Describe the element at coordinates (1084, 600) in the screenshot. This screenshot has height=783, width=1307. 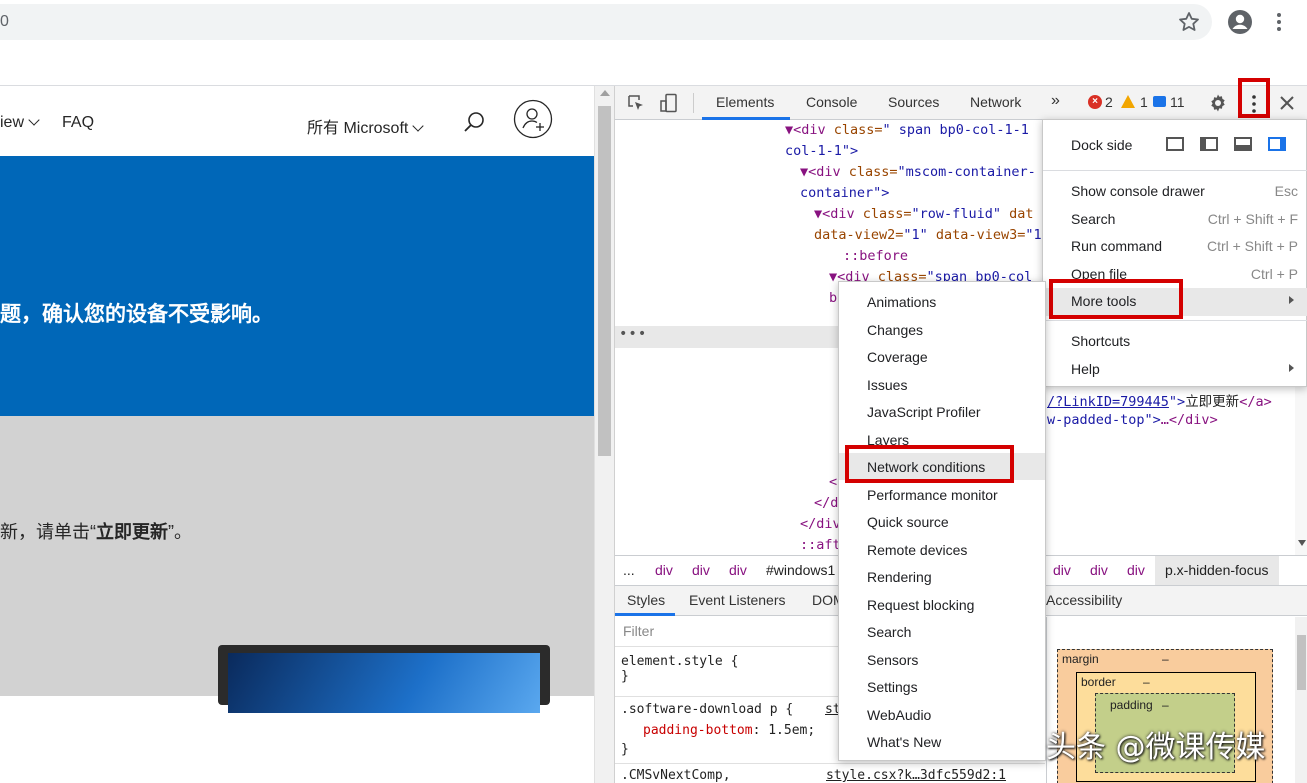
I see `tab-accessibility: Accessibility` at that location.